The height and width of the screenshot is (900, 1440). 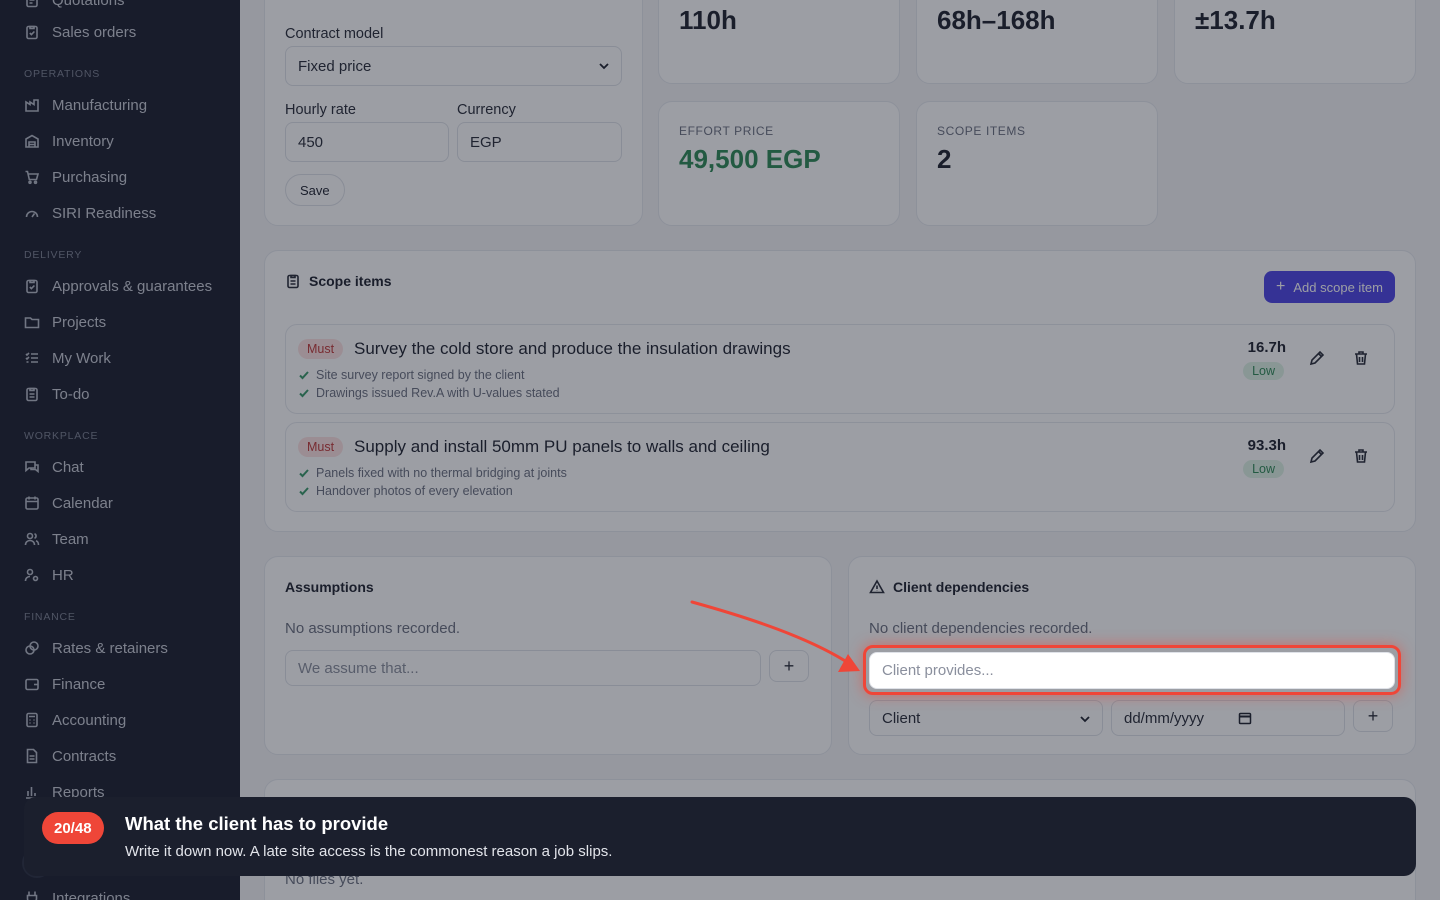 I want to click on tour-arrow, so click(x=775, y=636).